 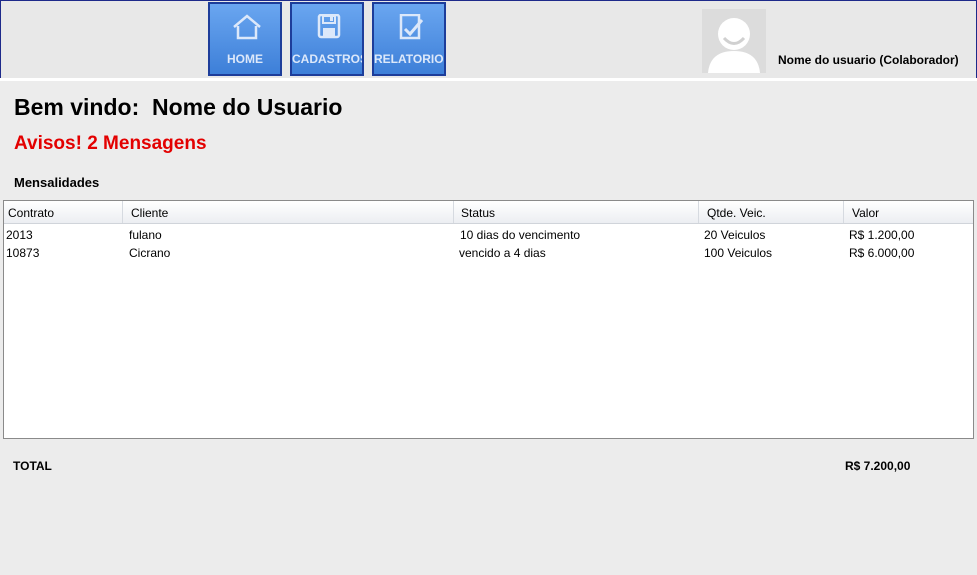 What do you see at coordinates (327, 59) in the screenshot?
I see `nav-cadastros-label: CADASTROS` at bounding box center [327, 59].